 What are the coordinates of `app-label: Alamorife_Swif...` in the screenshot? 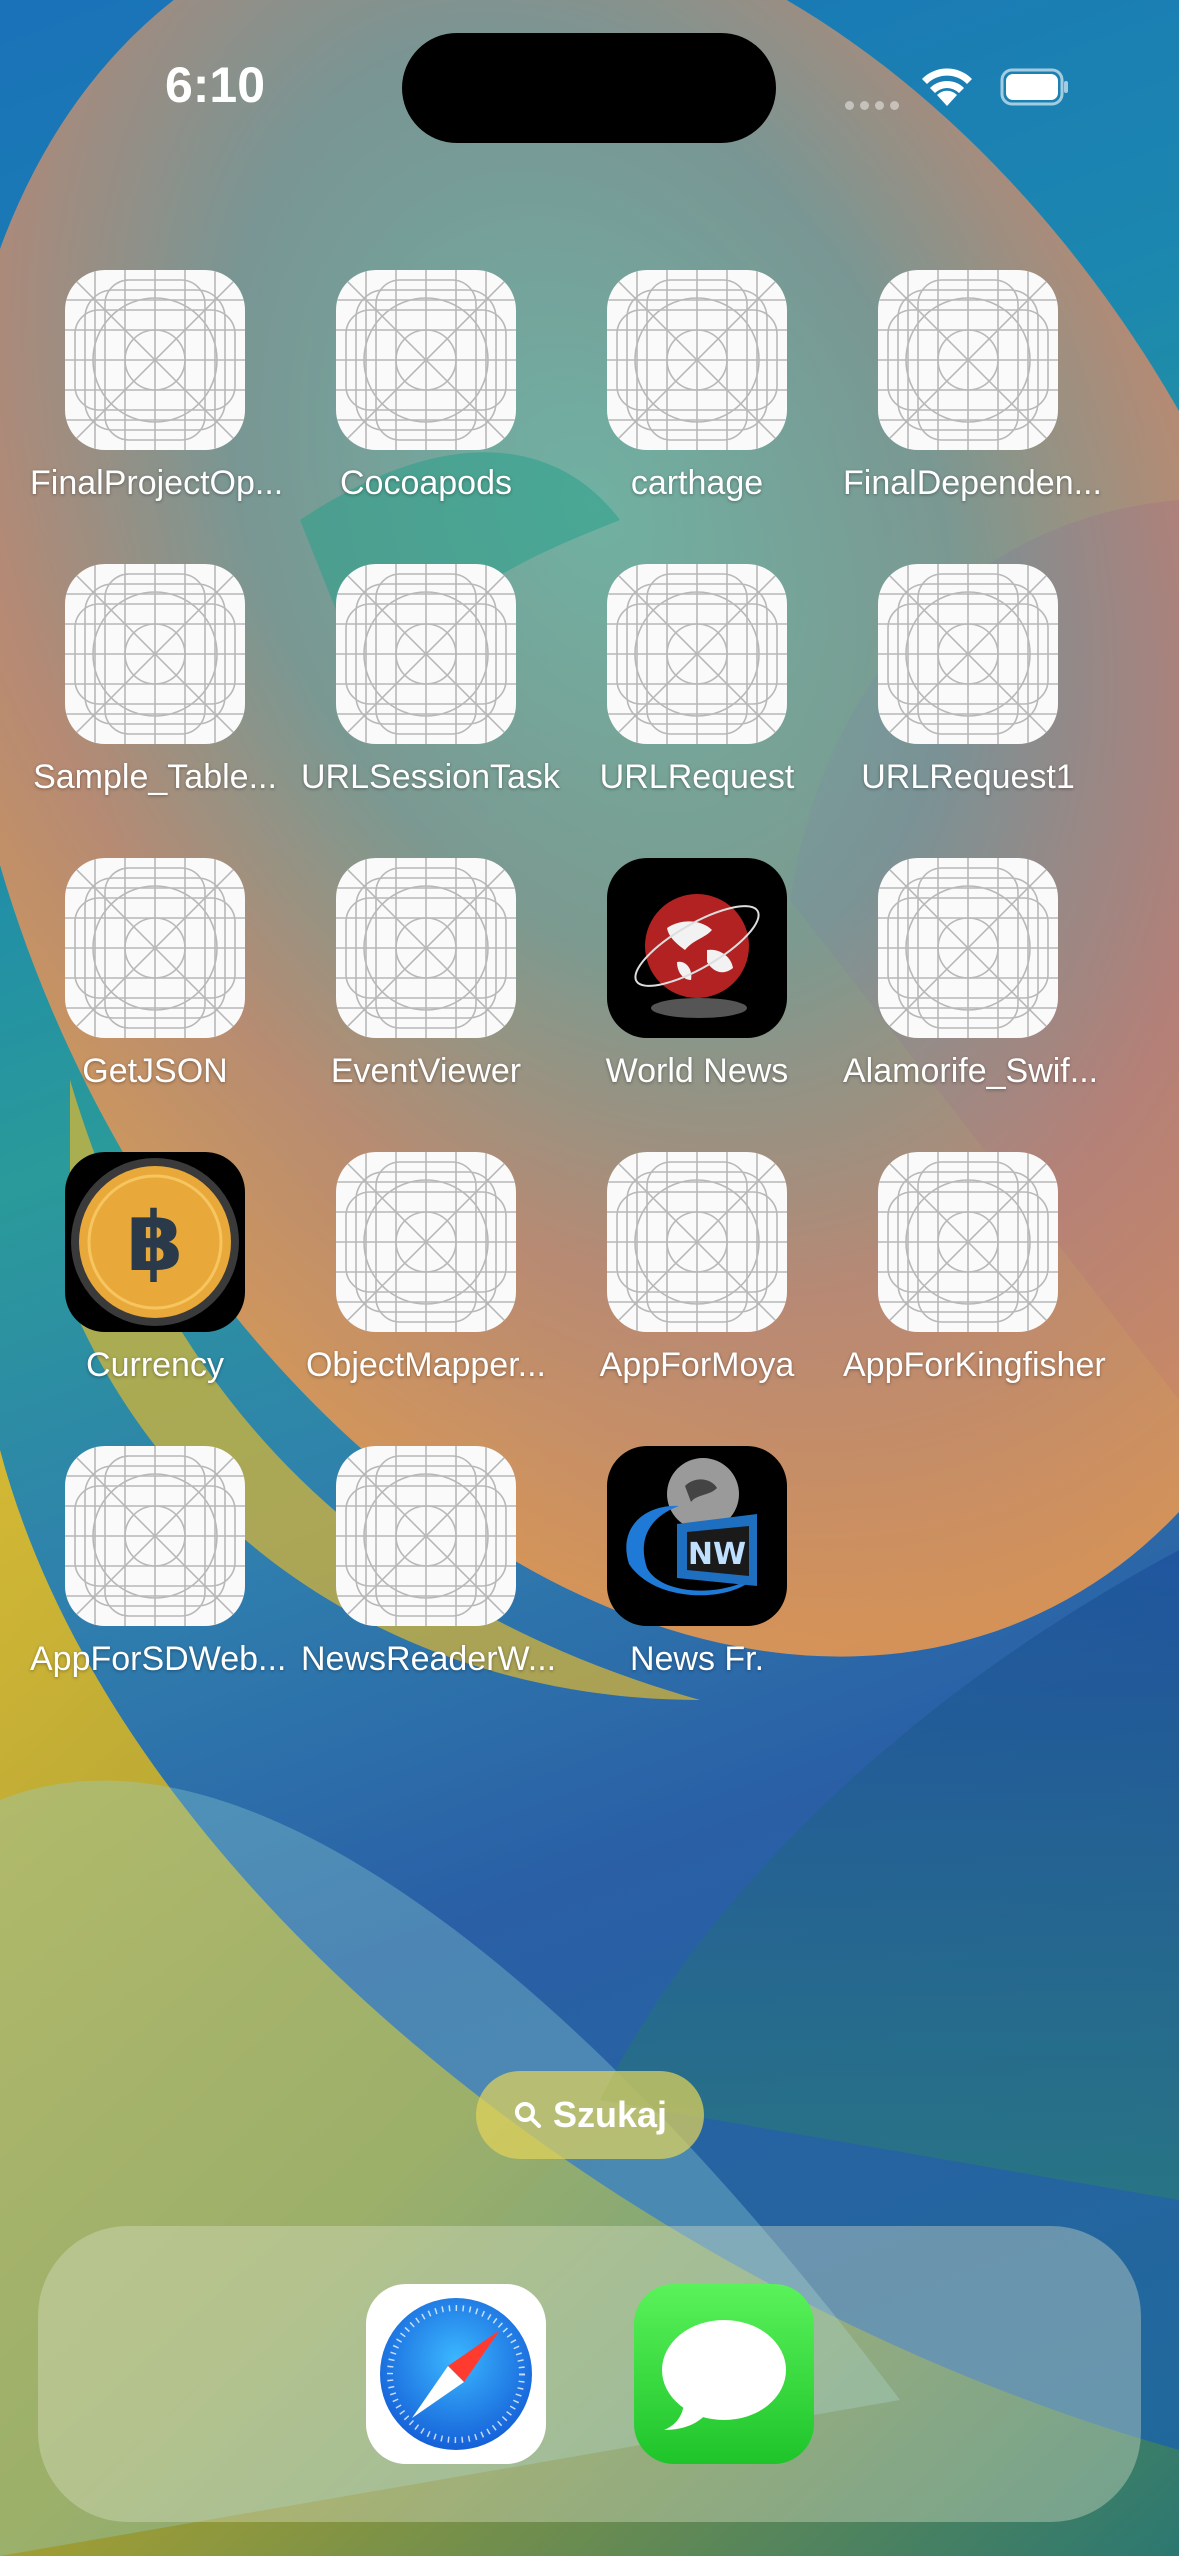 It's located at (971, 1071).